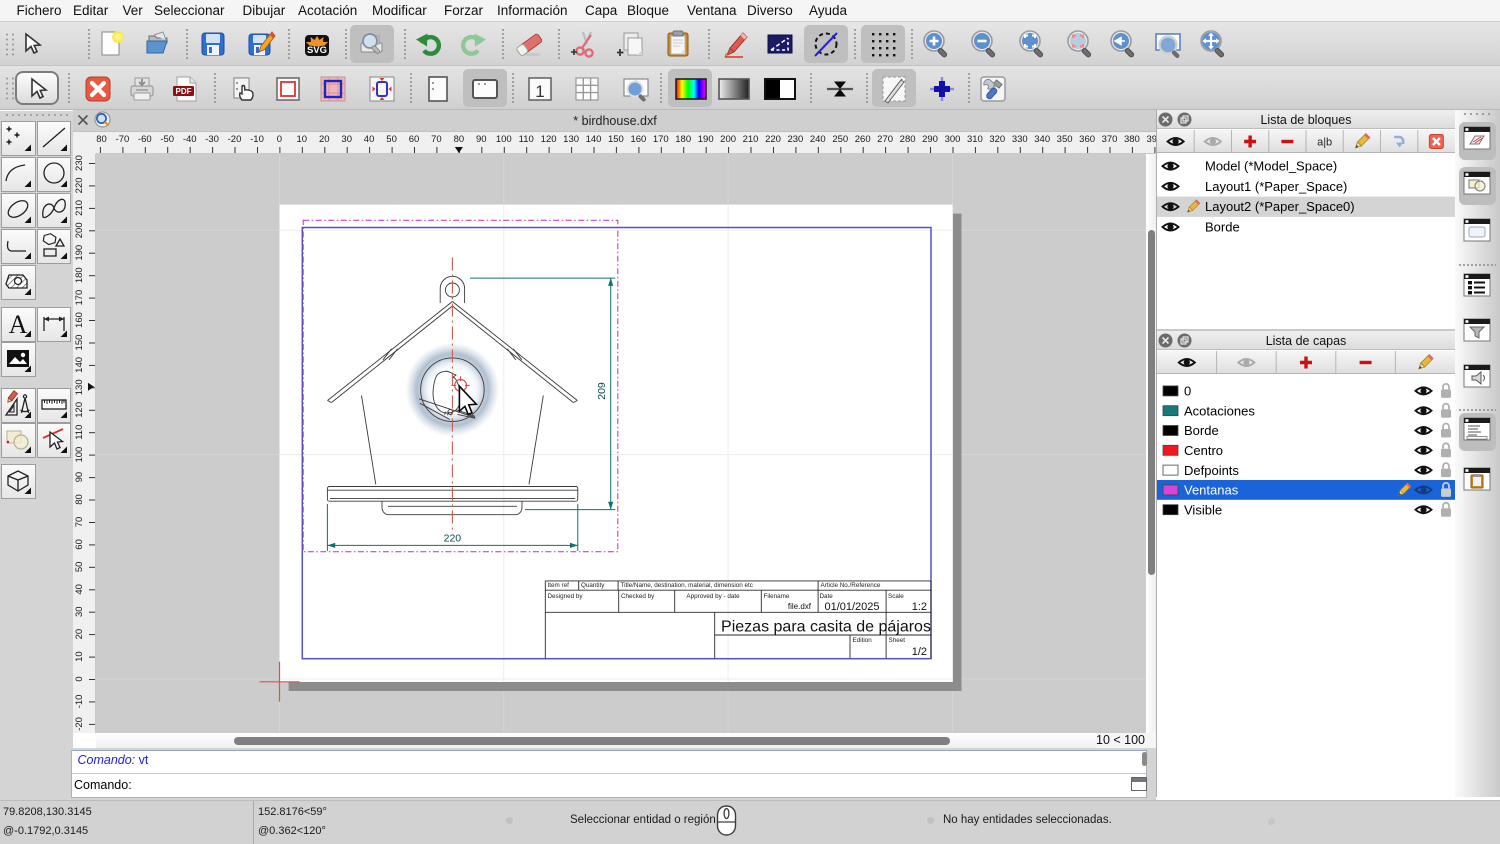 This screenshot has width=1500, height=844. Describe the element at coordinates (571, 139) in the screenshot. I see `svg-text: 130` at that location.